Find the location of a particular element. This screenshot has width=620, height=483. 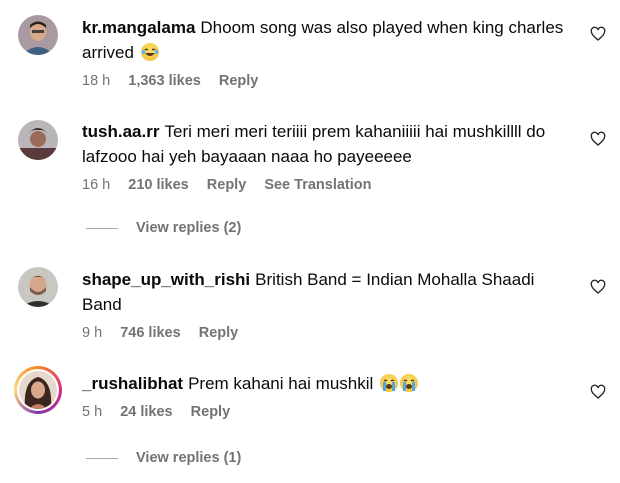

comment-meta: 9 h 746 likes Reply is located at coordinates (327, 333).